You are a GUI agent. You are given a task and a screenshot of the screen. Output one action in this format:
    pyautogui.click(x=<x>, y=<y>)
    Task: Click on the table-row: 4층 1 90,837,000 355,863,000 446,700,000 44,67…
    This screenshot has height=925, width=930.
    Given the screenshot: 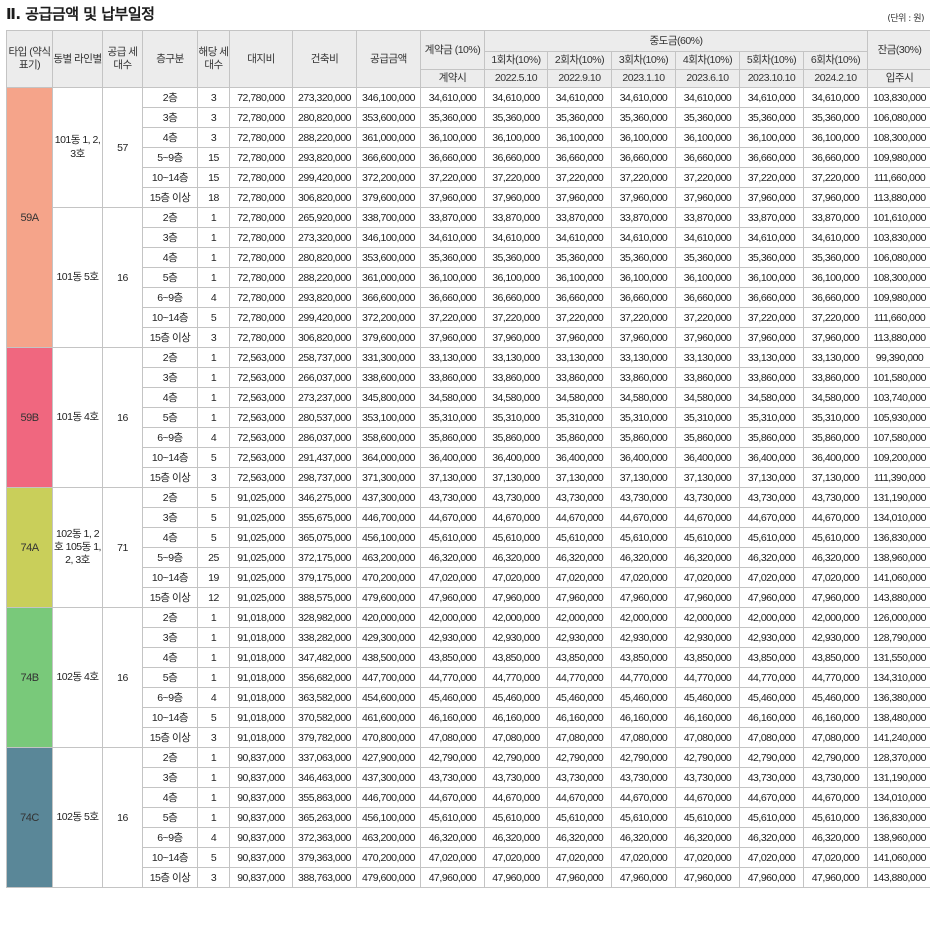 What is the action you would take?
    pyautogui.click(x=468, y=797)
    